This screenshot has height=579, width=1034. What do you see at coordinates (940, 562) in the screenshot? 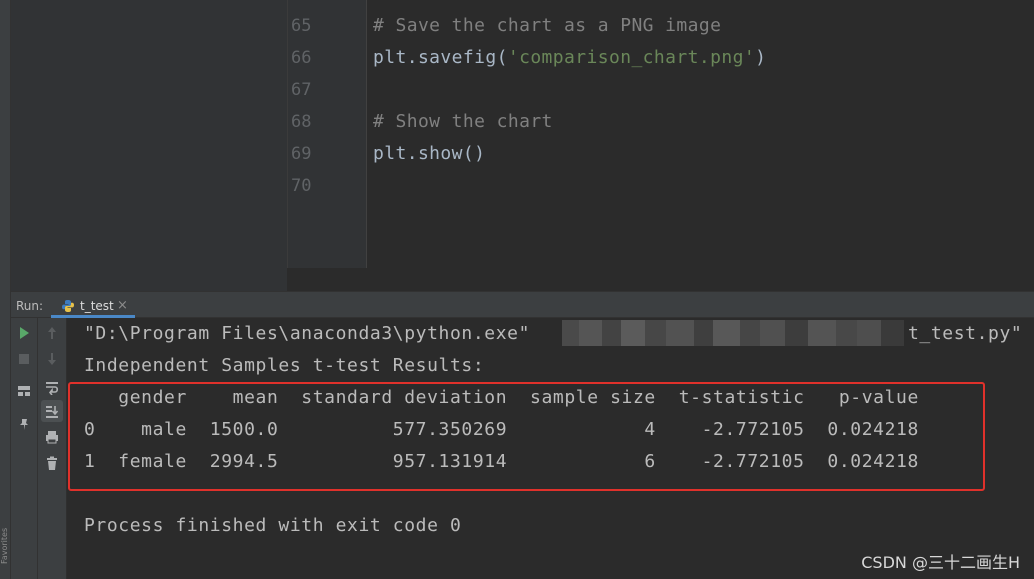
I see `watermark: CSDN @三十二画生H` at bounding box center [940, 562].